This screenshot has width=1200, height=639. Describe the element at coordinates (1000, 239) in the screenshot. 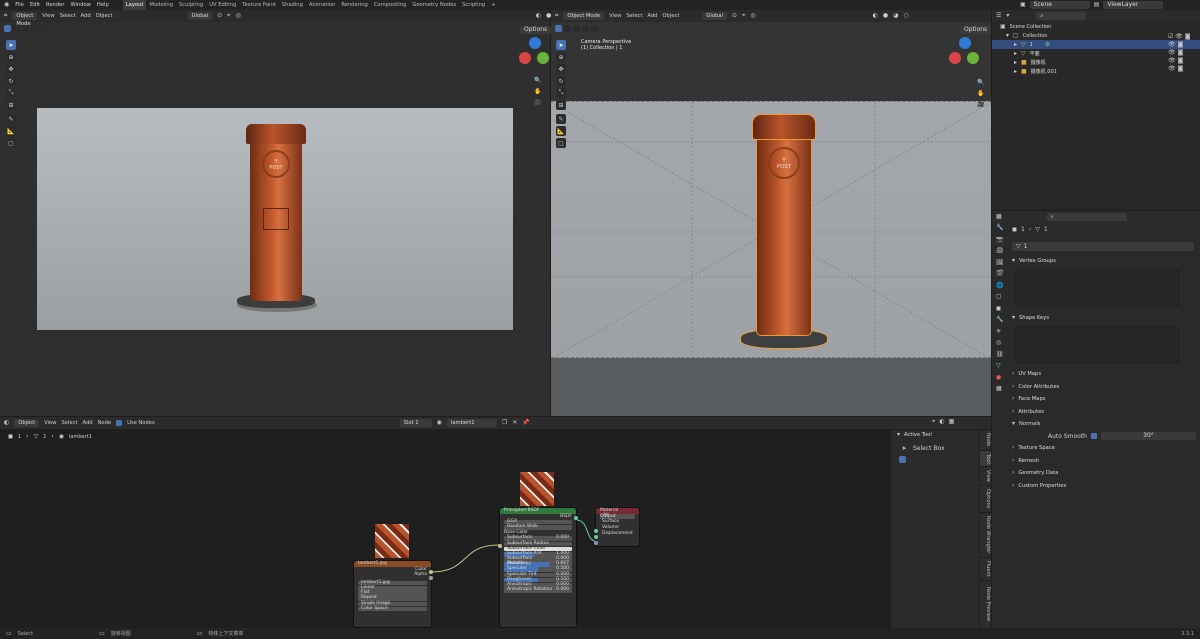

I see `render-tab-icon: 📷` at that location.